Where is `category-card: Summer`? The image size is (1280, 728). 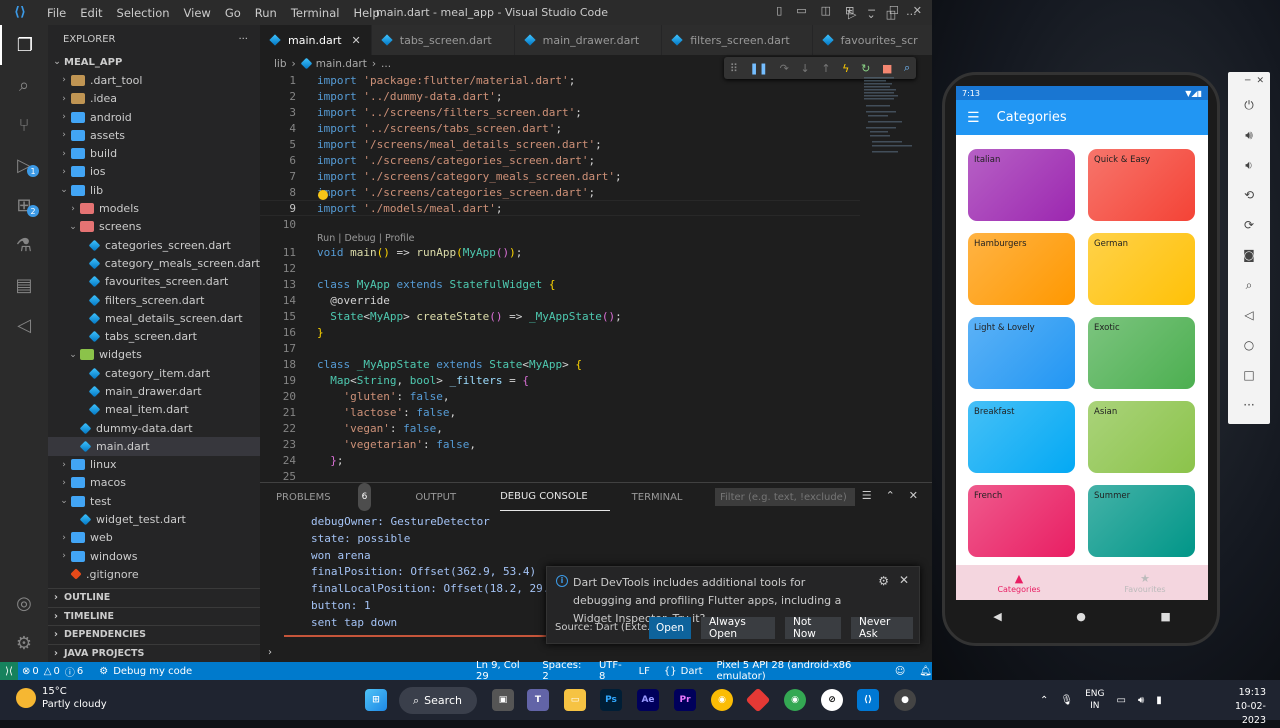
category-card: Summer is located at coordinates (1141, 521).